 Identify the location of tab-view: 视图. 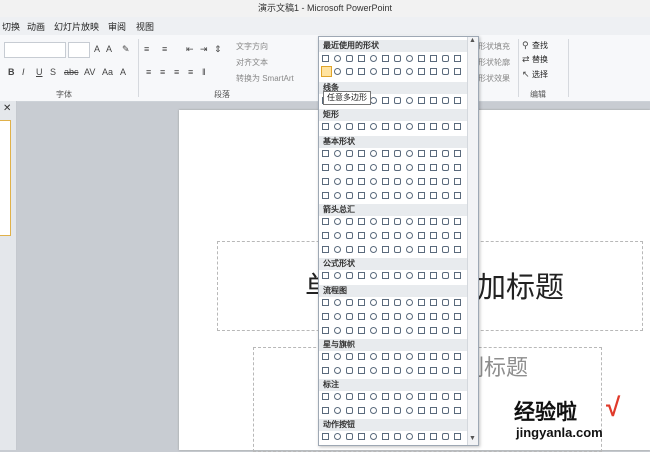
(145, 26).